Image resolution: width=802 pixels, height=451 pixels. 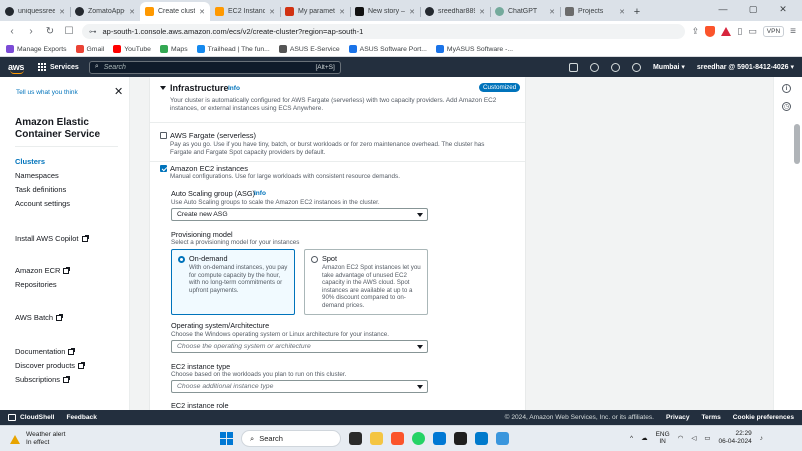 What do you see at coordinates (89, 49) in the screenshot?
I see `bookmark-item: Gmail` at bounding box center [89, 49].